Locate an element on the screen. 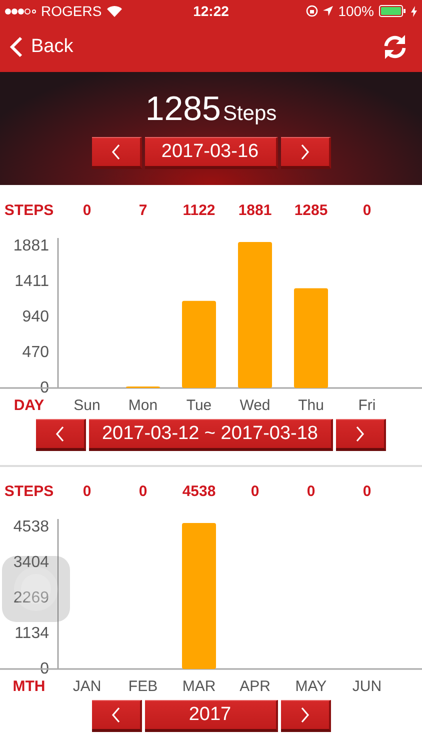 The image size is (422, 750). charging-icon is located at coordinates (414, 11).